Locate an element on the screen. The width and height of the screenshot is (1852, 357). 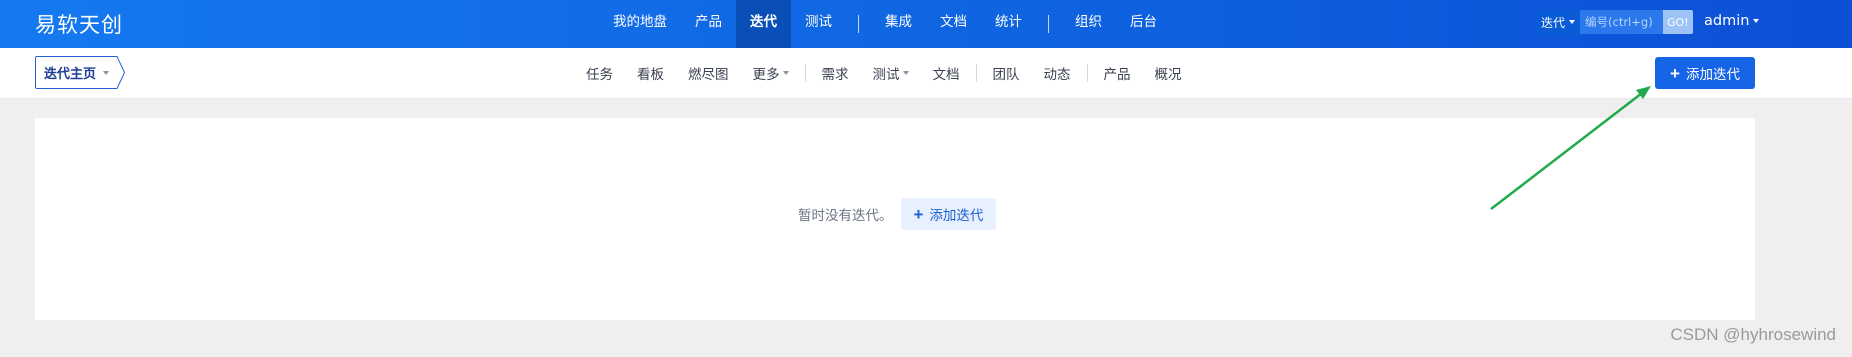
sub-nav-label: 概况 is located at coordinates (1168, 75).